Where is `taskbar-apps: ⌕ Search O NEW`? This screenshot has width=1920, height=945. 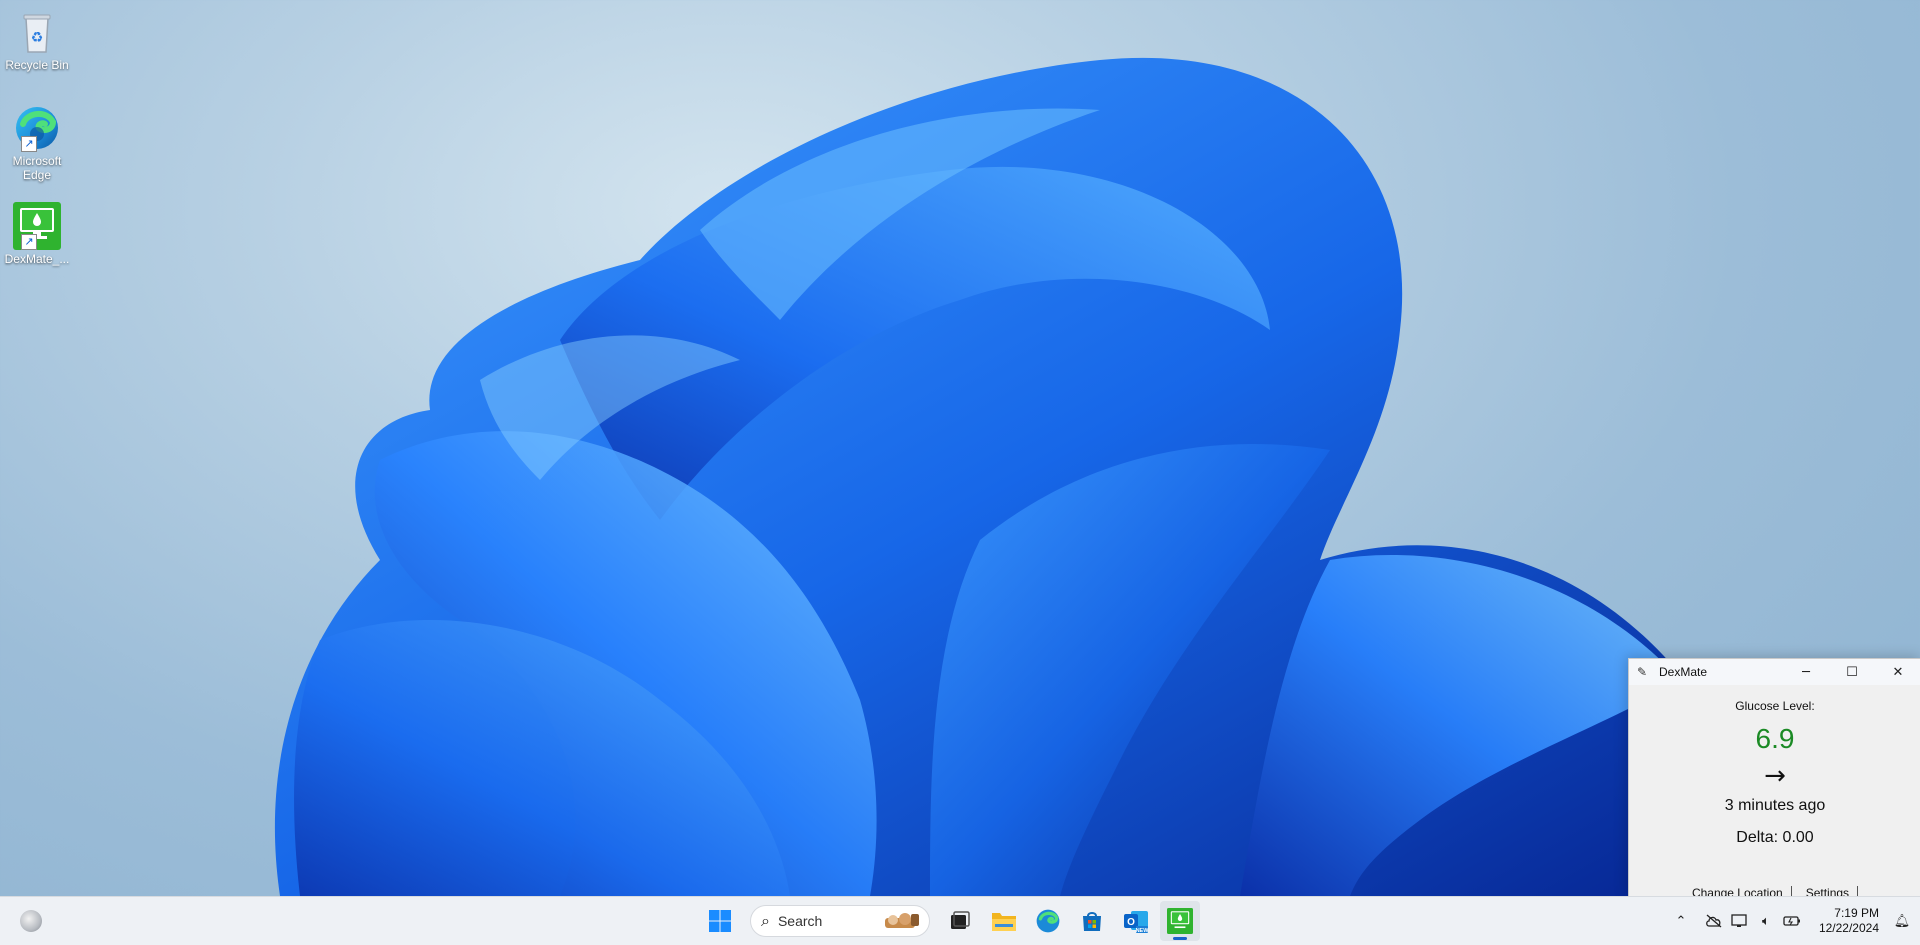 taskbar-apps: ⌕ Search O NEW is located at coordinates (950, 921).